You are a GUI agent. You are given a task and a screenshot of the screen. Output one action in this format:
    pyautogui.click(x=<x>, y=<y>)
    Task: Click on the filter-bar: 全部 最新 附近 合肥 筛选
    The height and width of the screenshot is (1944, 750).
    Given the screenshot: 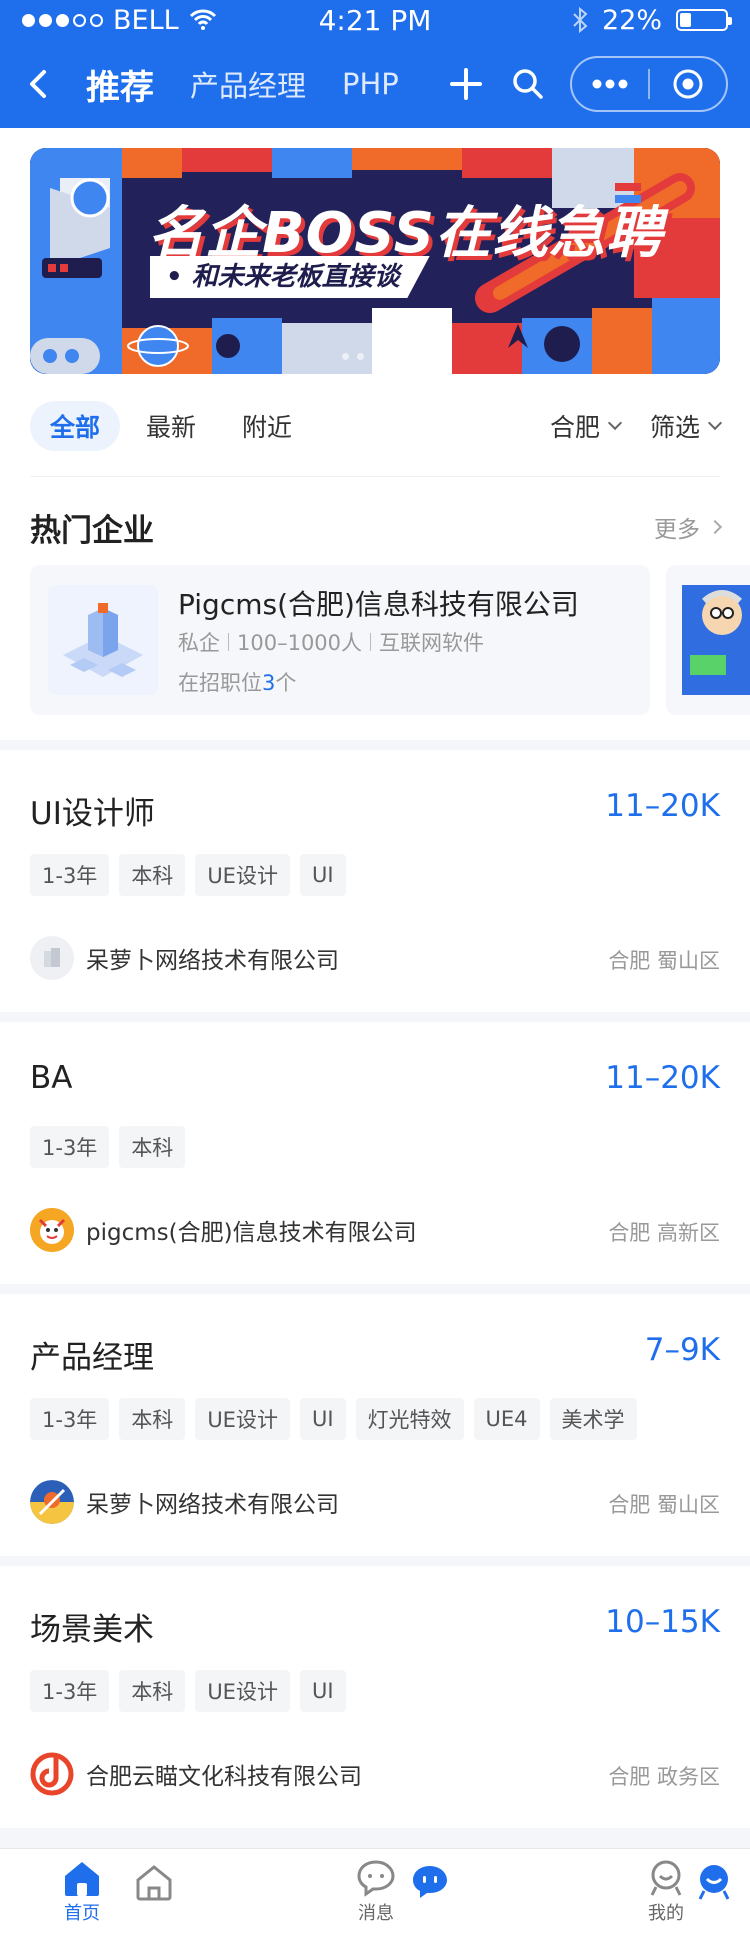 What is the action you would take?
    pyautogui.click(x=376, y=426)
    